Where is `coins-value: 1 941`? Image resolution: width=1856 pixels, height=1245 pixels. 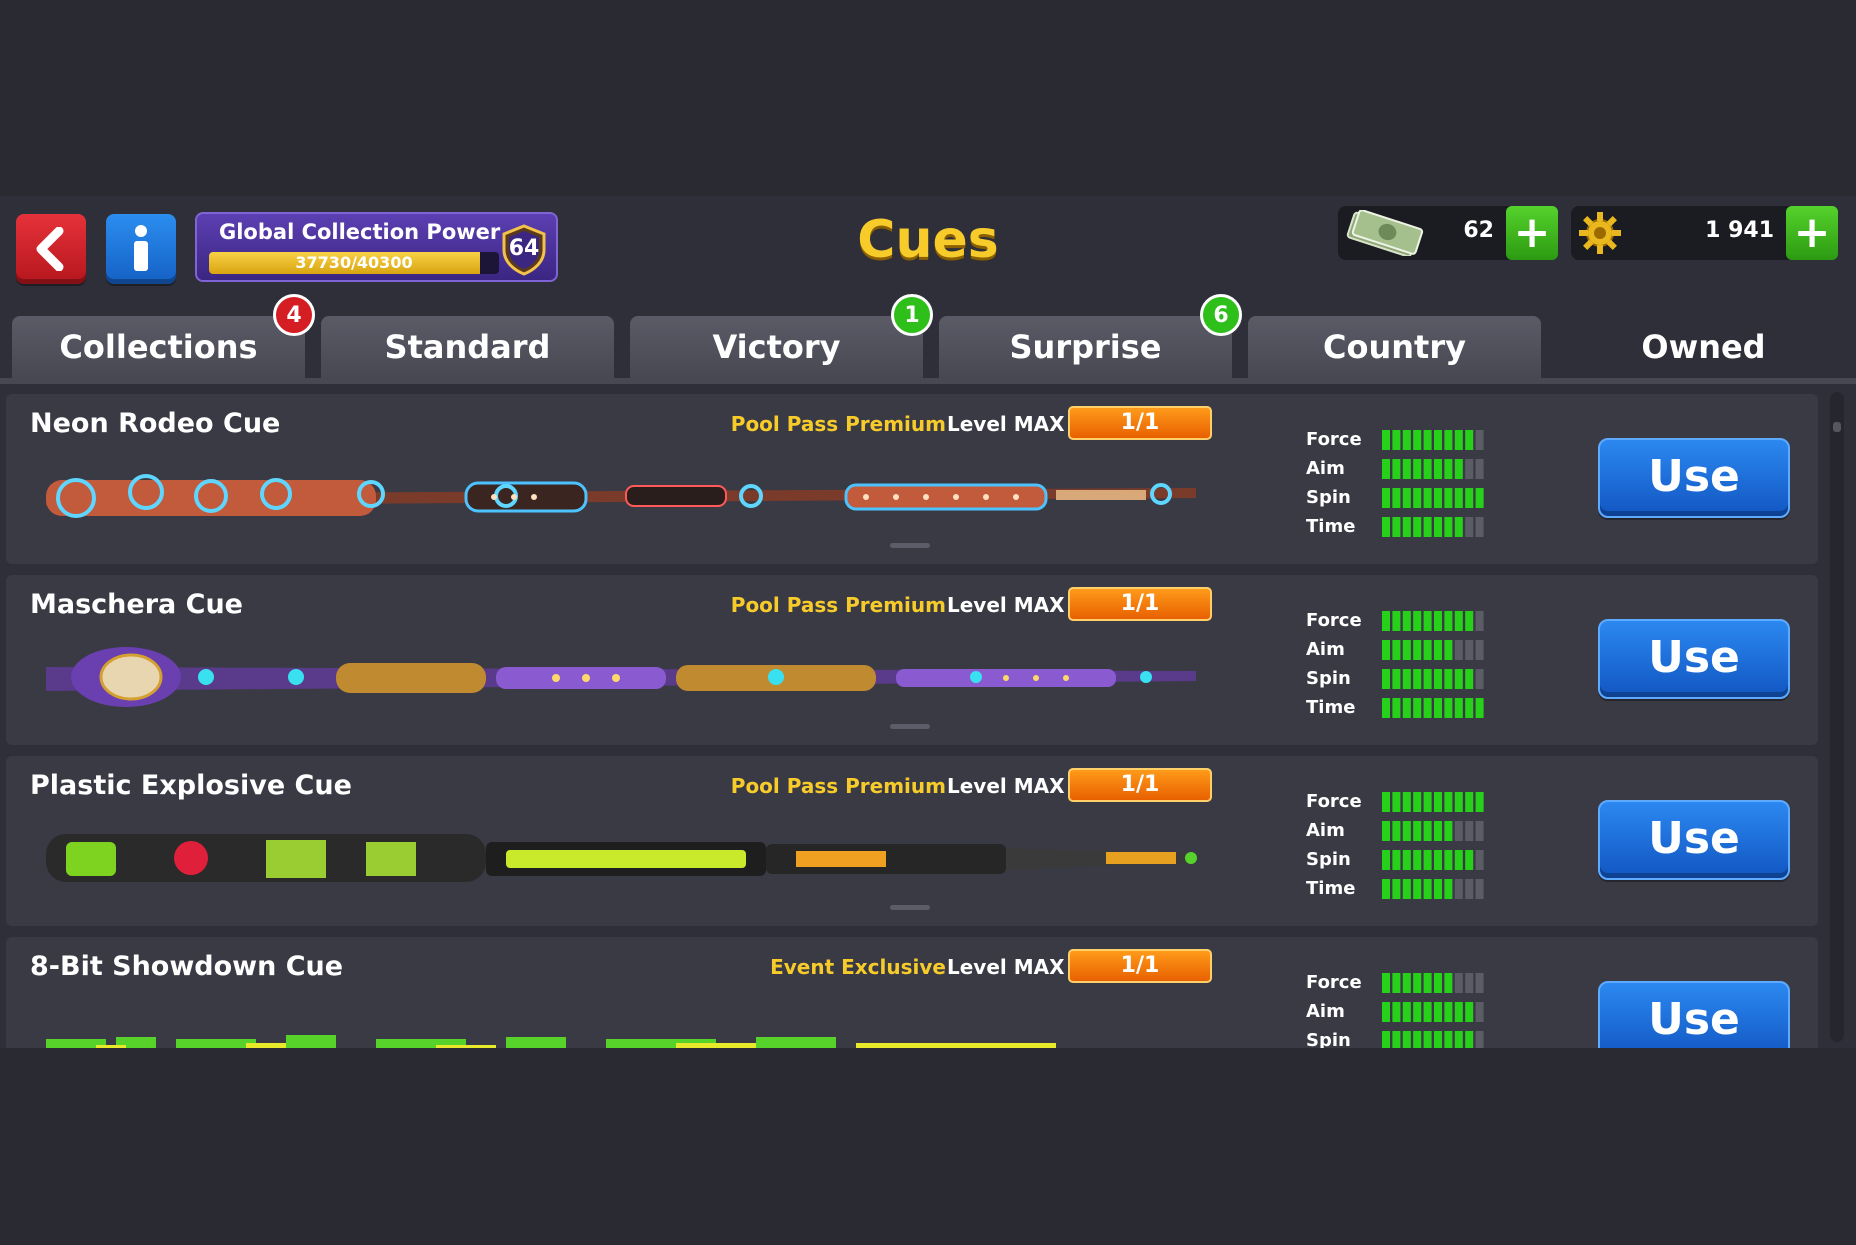 coins-value: 1 941 is located at coordinates (1739, 230).